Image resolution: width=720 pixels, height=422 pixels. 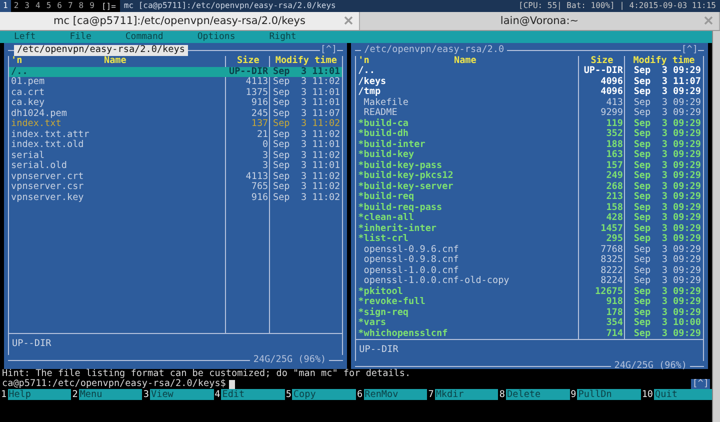 I want to click on file-row: *revoke-full 918 Sep 3 09:29, so click(x=529, y=302).